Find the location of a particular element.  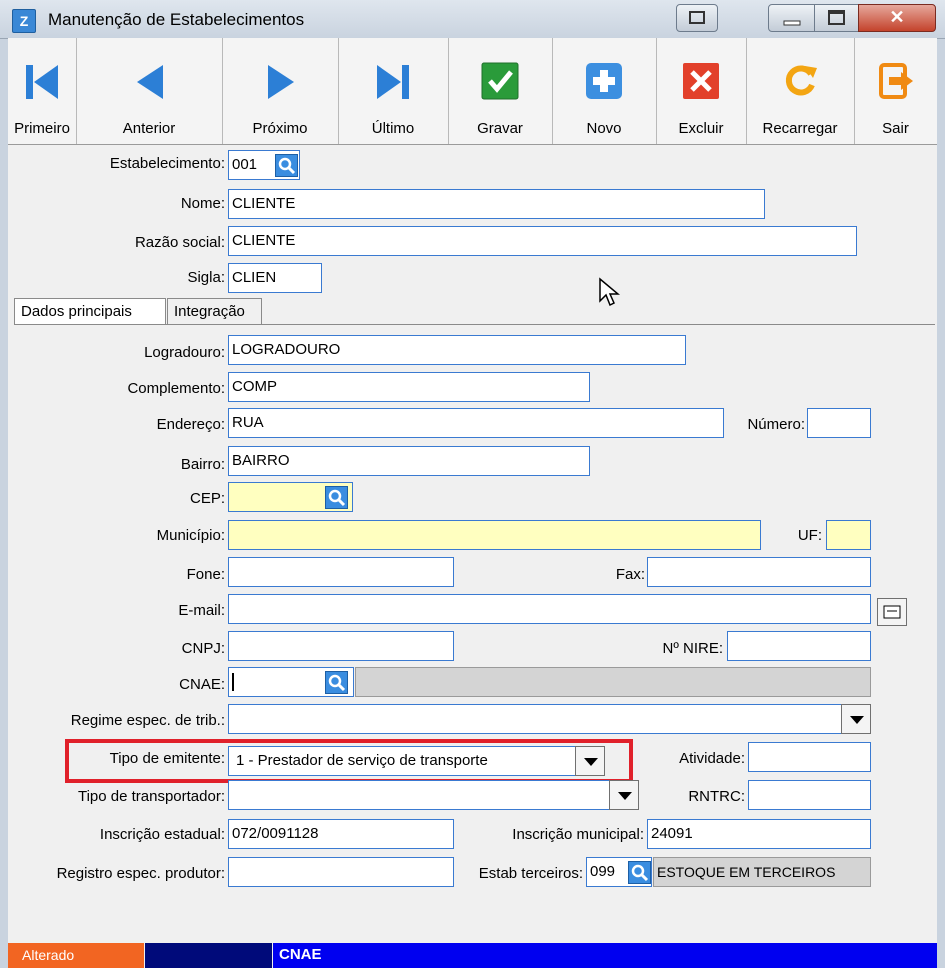

cnpj-field is located at coordinates (341, 646).